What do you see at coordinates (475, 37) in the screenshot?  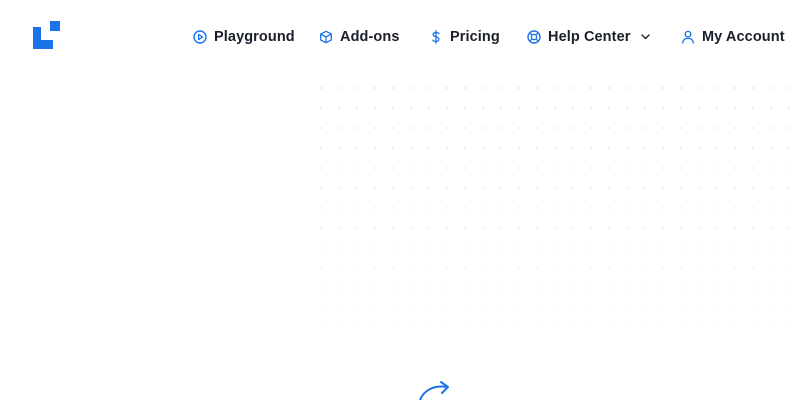 I see `nav-item-label: Pricing` at bounding box center [475, 37].